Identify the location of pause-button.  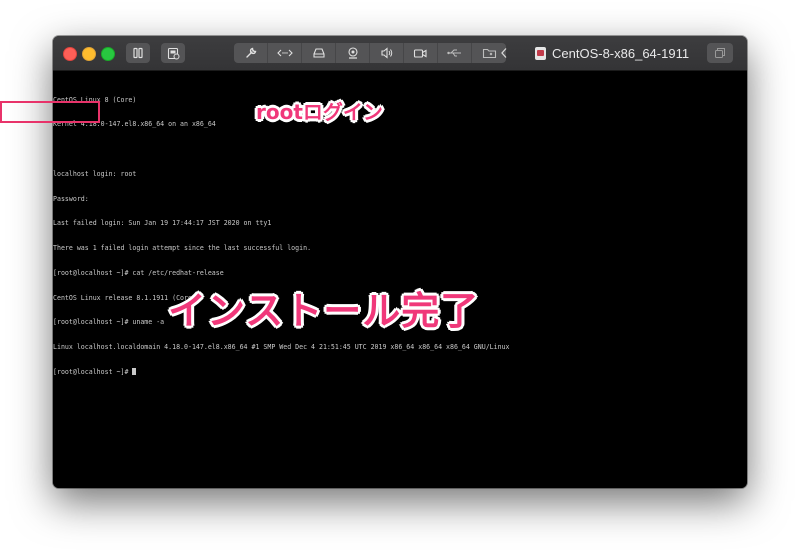
(138, 53).